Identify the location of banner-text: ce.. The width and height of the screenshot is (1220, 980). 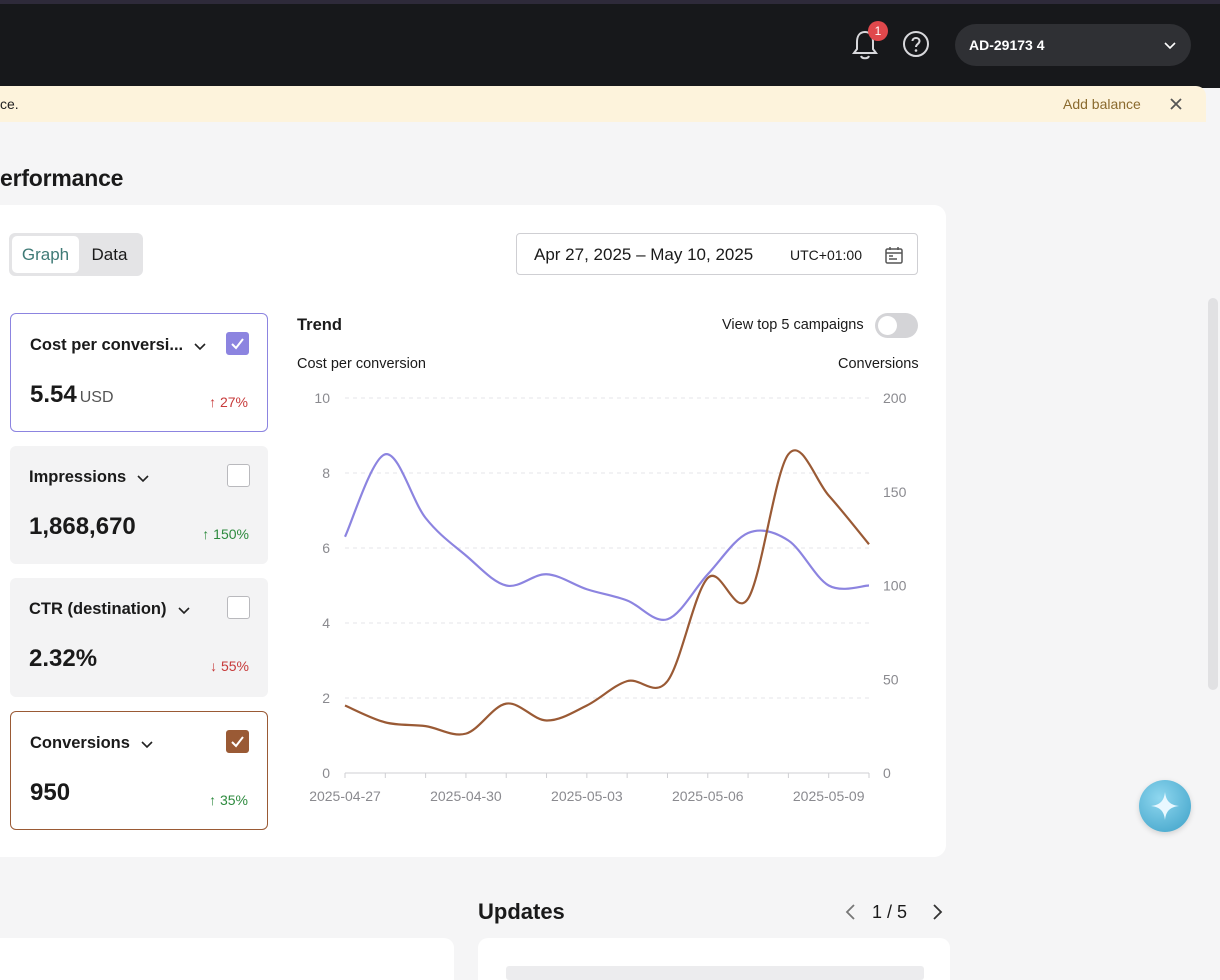
(9, 104).